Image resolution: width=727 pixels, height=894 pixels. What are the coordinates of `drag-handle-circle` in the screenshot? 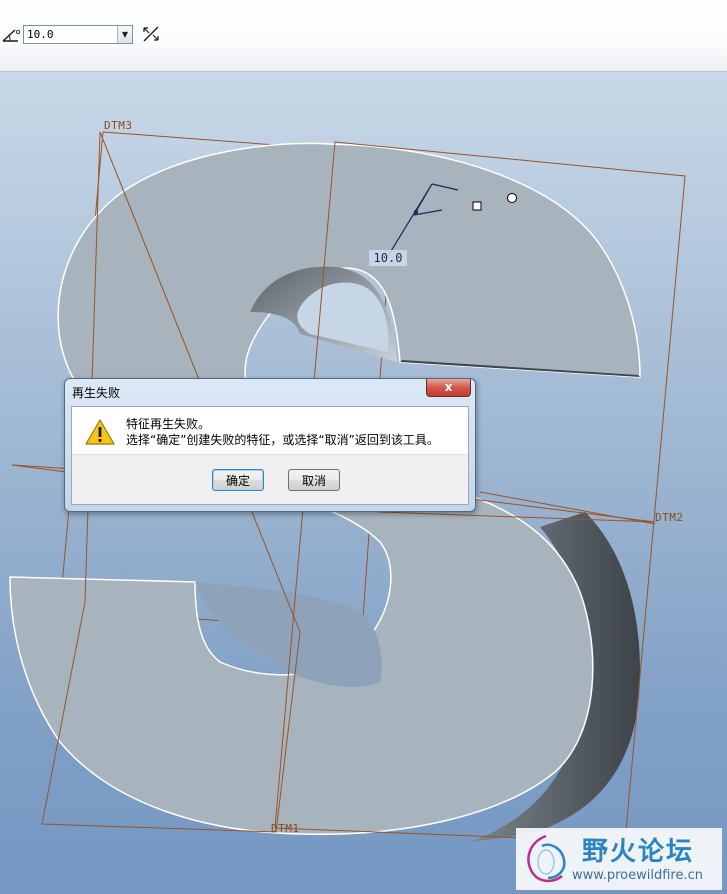 It's located at (512, 198).